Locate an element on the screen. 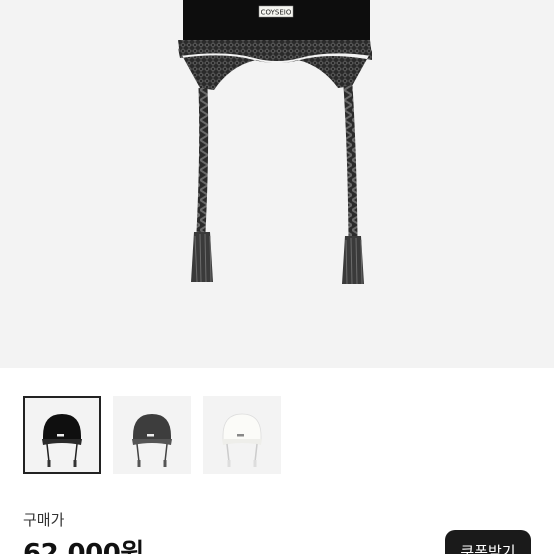 The width and height of the screenshot is (554, 554). thumbnail-ivory is located at coordinates (242, 435).